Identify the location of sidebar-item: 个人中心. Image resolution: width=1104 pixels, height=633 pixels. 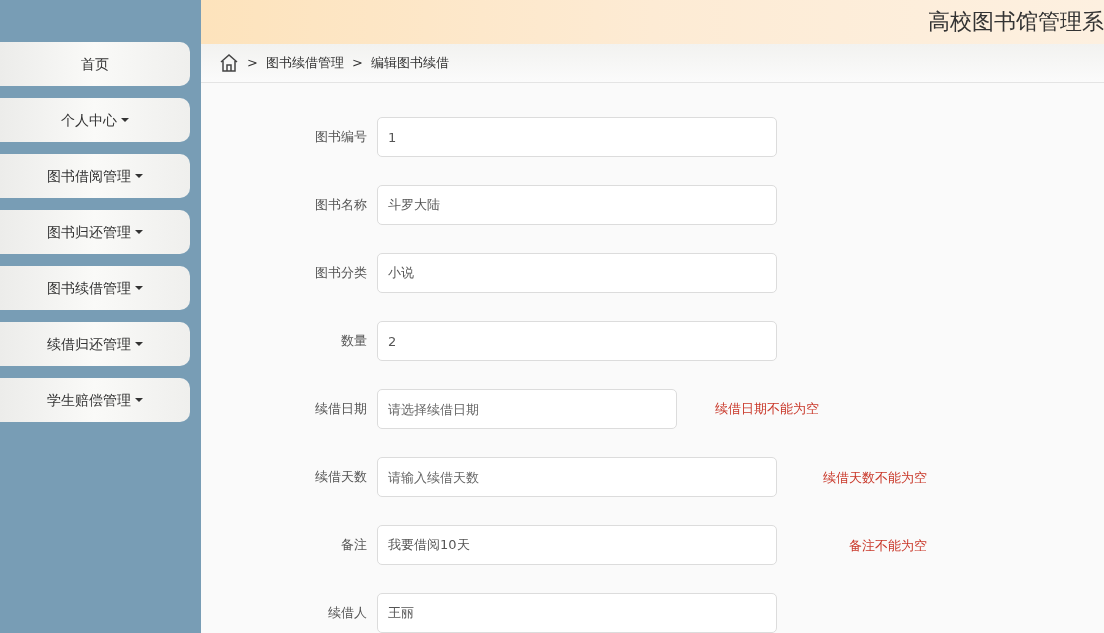
(95, 120).